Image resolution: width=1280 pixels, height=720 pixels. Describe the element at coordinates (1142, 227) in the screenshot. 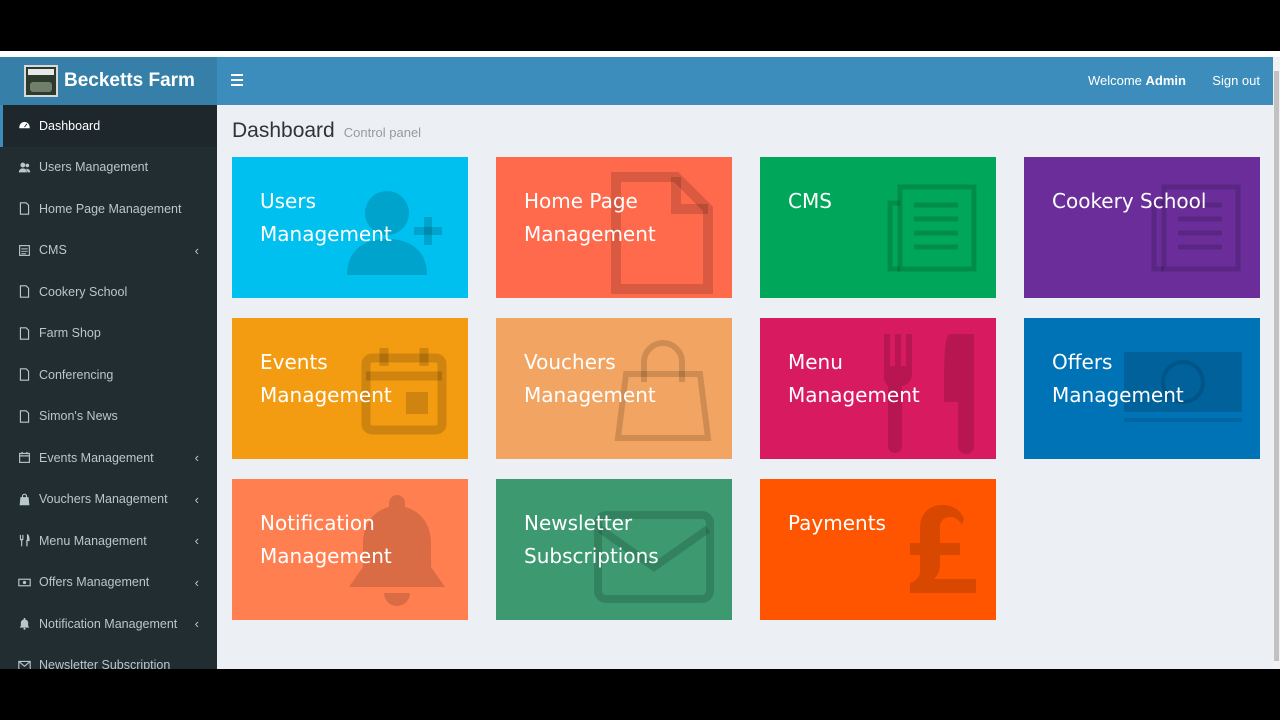

I see `tile-cookery-school: Cookery School` at that location.